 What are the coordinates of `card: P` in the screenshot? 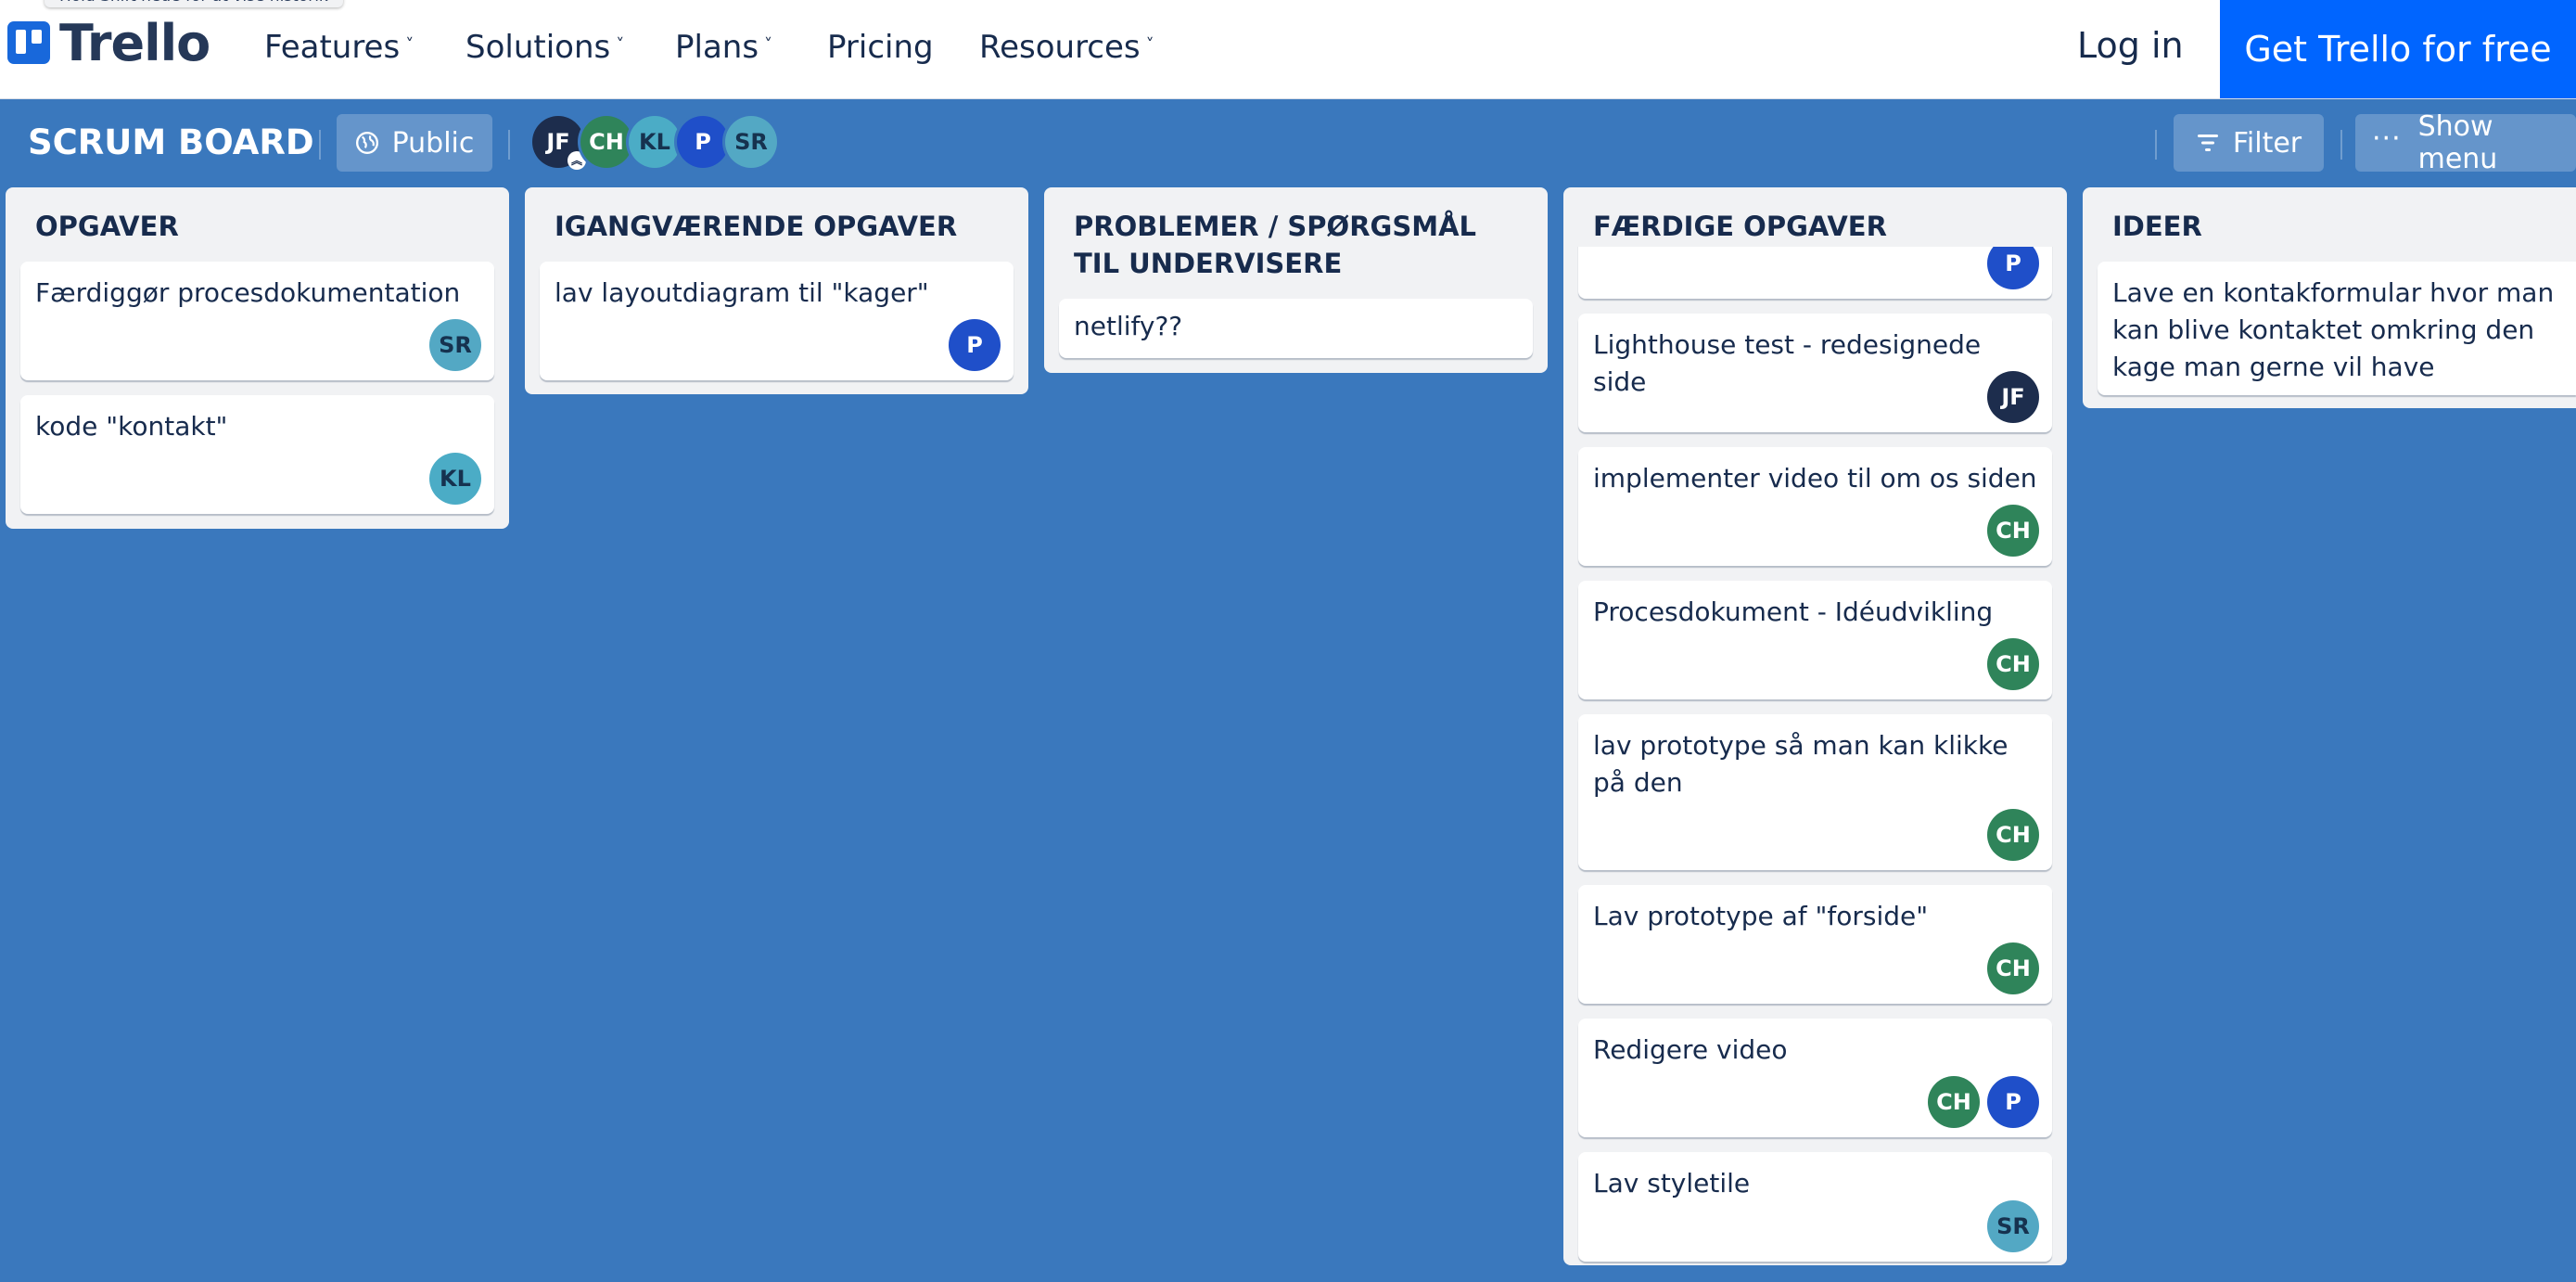 It's located at (1815, 273).